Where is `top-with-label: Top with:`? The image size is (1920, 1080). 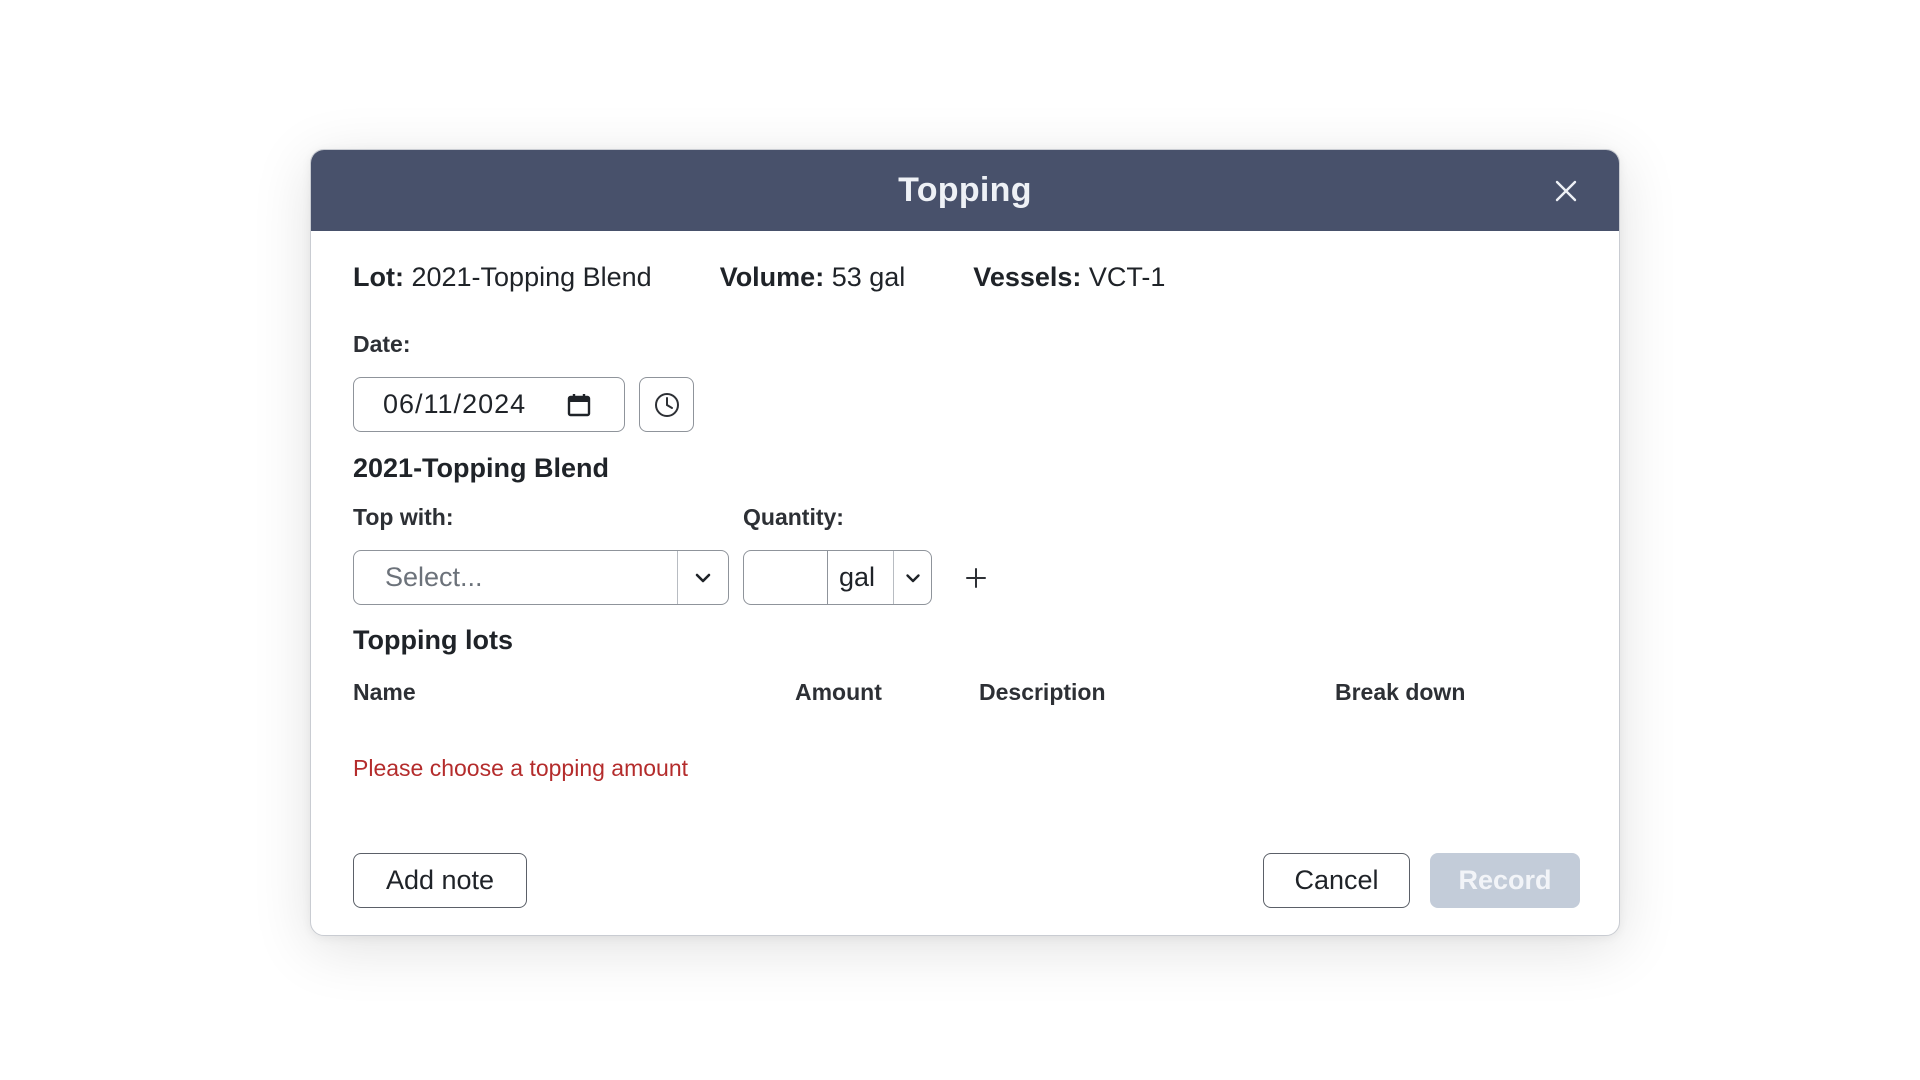 top-with-label: Top with: is located at coordinates (403, 517).